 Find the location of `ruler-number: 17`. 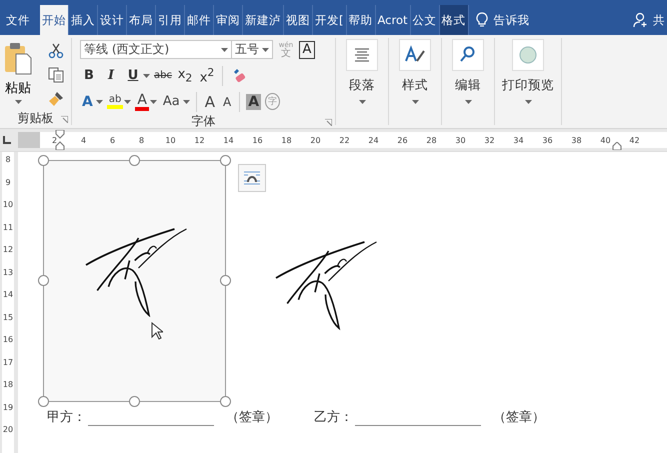

ruler-number: 17 is located at coordinates (8, 363).